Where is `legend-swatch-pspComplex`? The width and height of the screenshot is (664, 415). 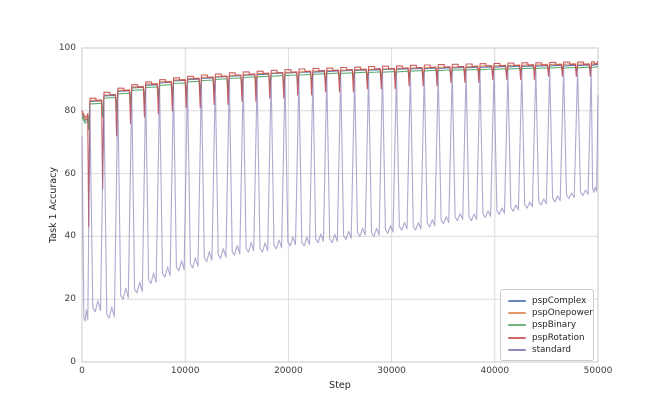
legend-swatch-pspComplex is located at coordinates (517, 301).